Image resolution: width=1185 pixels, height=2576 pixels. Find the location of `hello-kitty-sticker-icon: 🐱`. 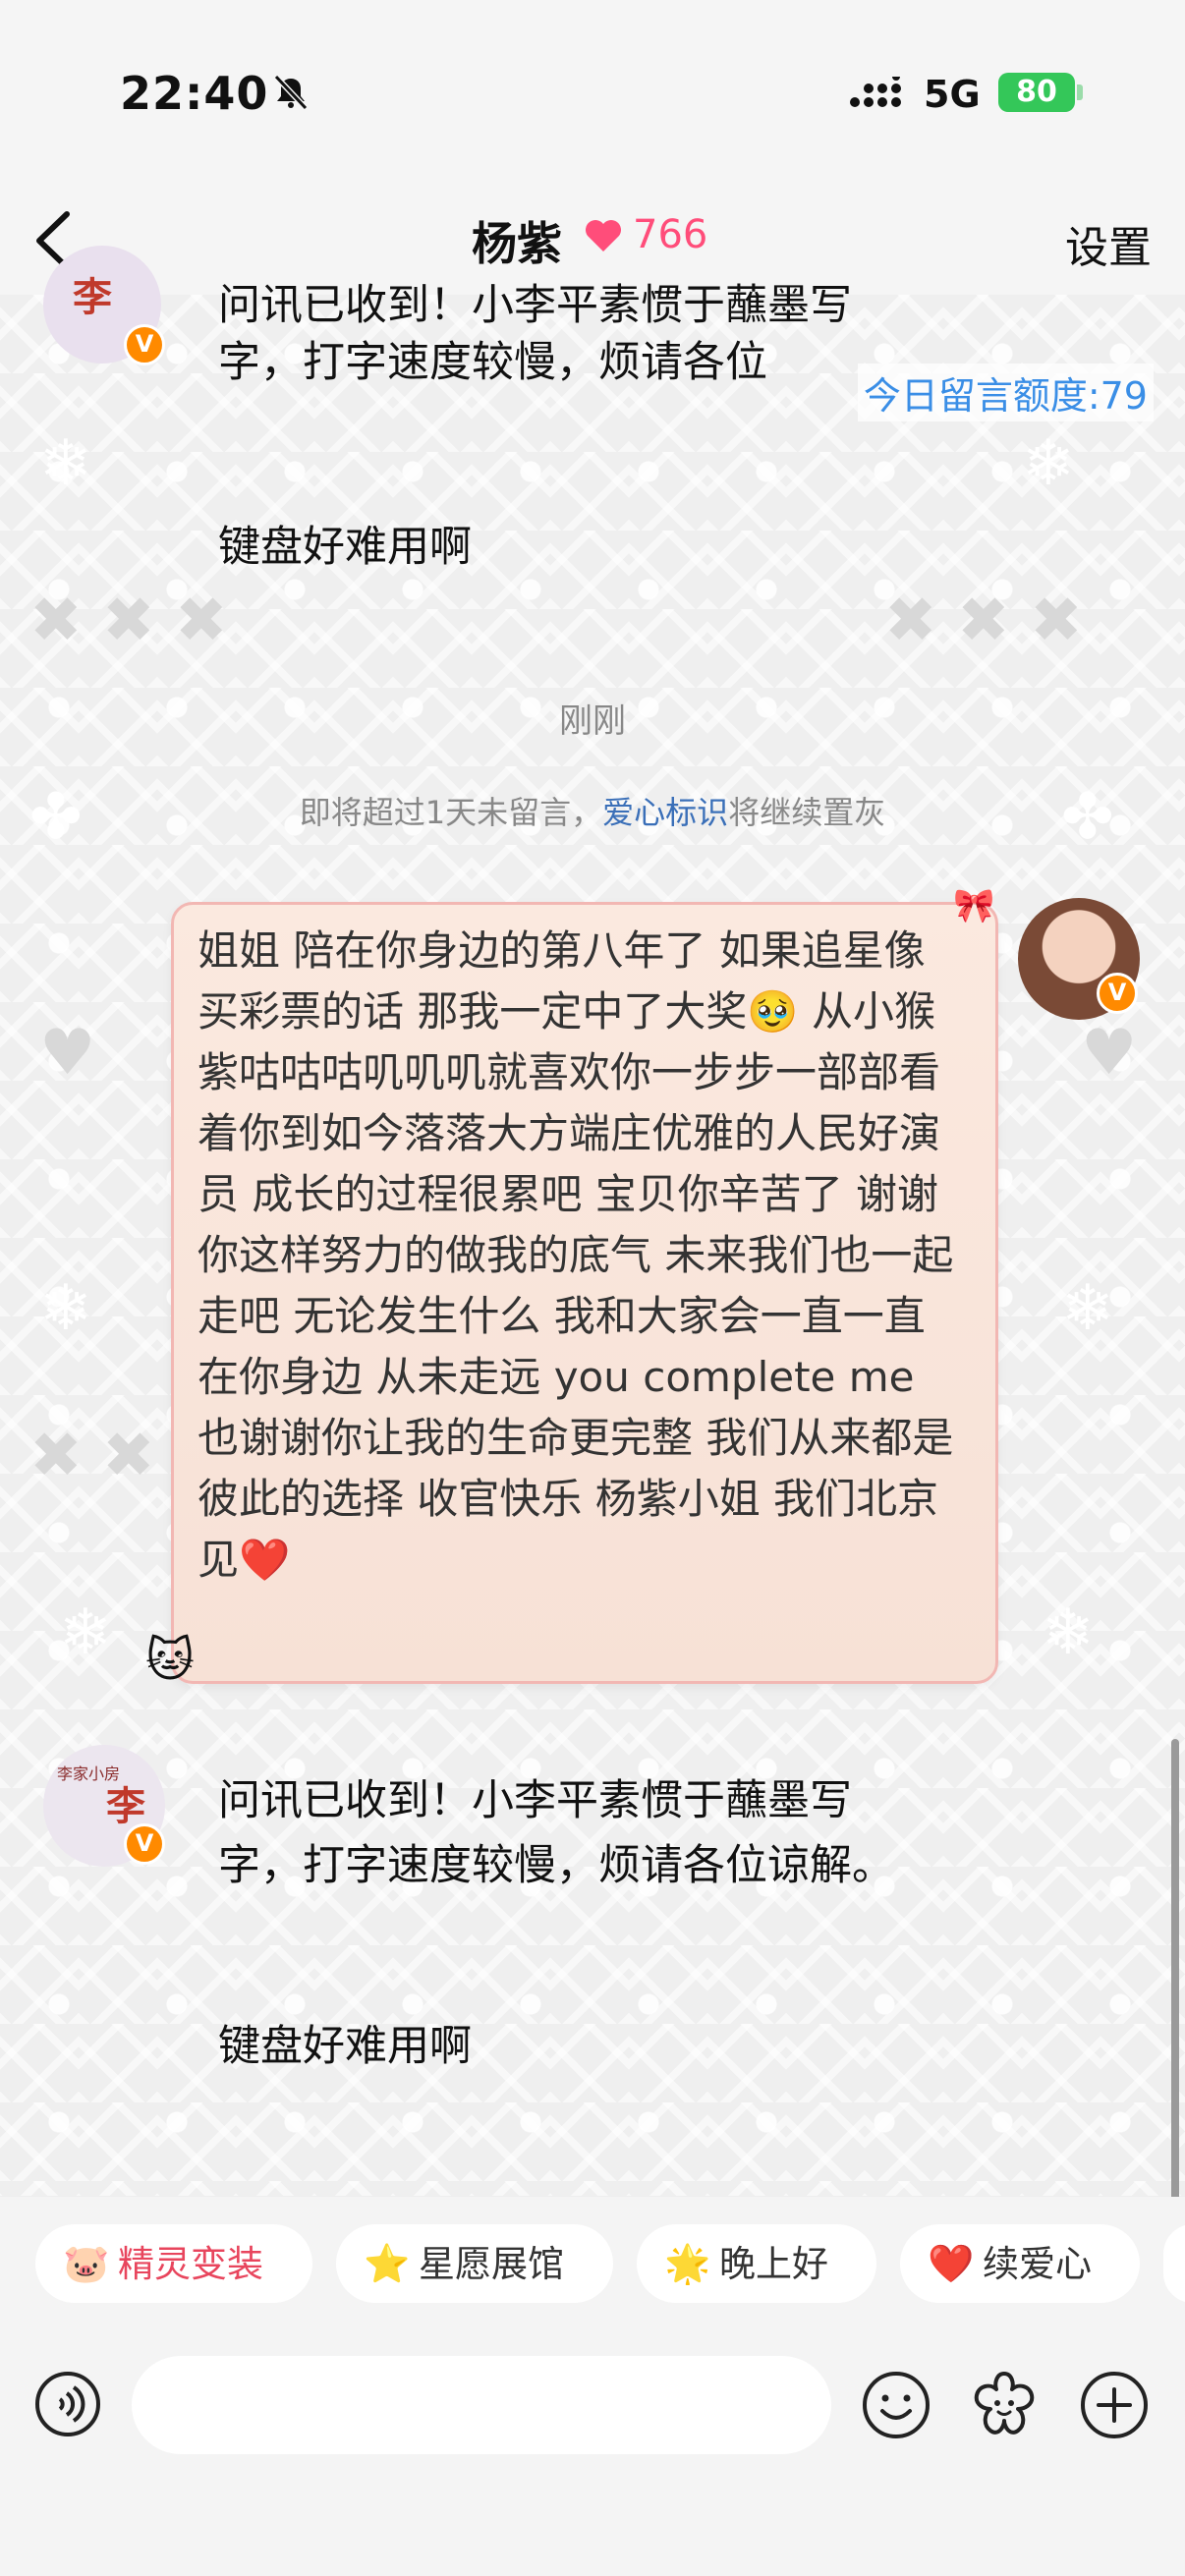

hello-kitty-sticker-icon: 🐱 is located at coordinates (170, 1660).